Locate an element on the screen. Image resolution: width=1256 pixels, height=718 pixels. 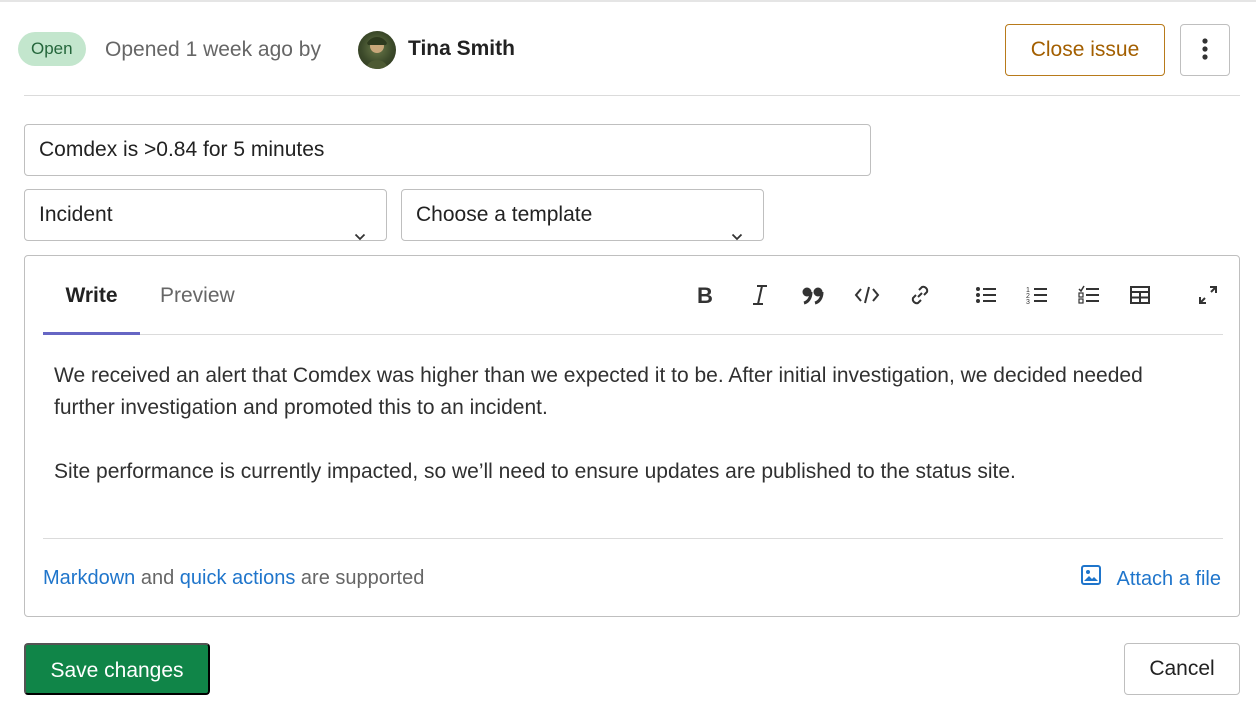
header-divider is located at coordinates (632, 95).